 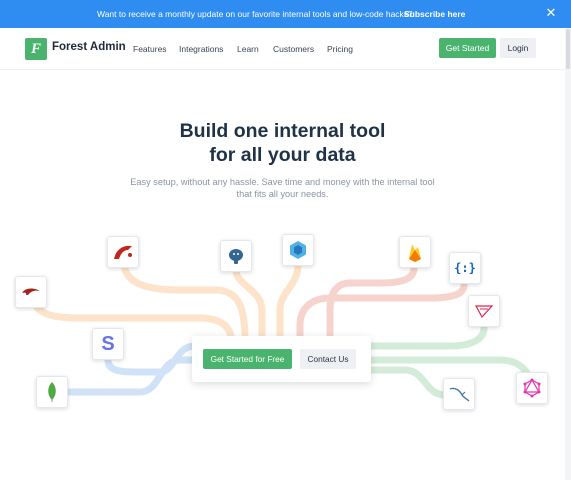 What do you see at coordinates (282, 155) in the screenshot?
I see `hero-title-line-2: for all your data` at bounding box center [282, 155].